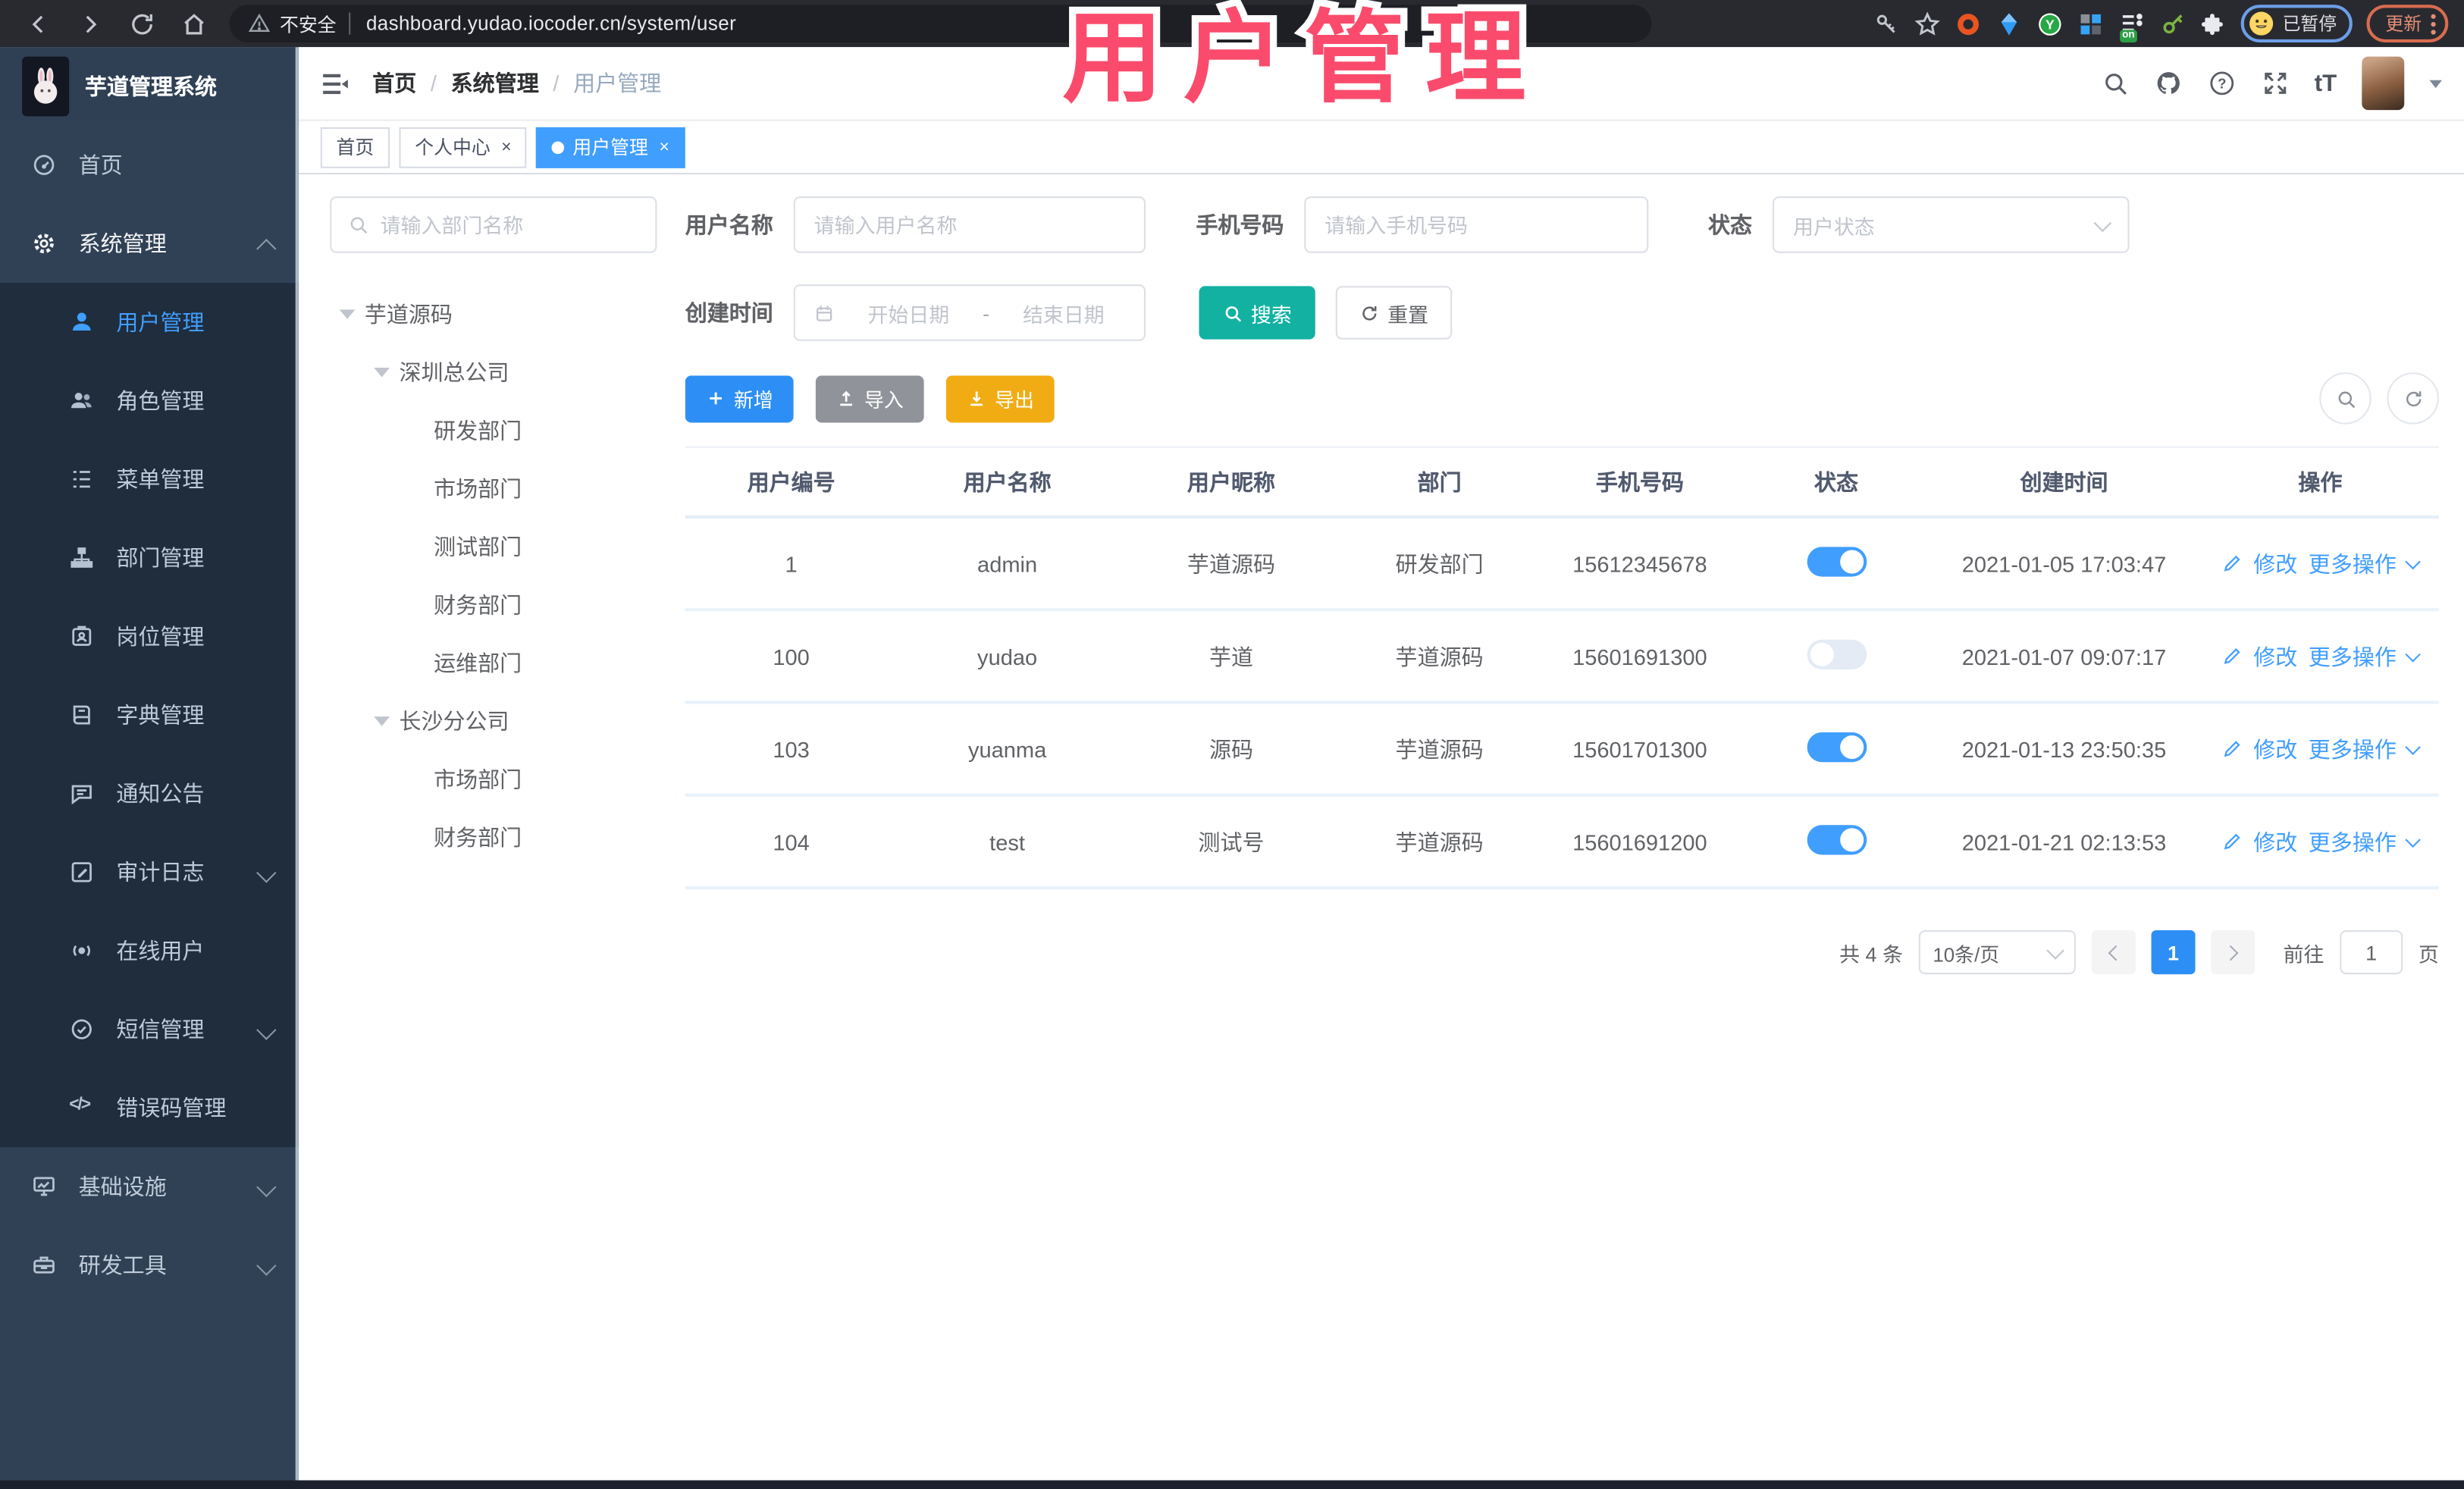  What do you see at coordinates (494, 314) in the screenshot?
I see `tree-node: 芋道源码` at bounding box center [494, 314].